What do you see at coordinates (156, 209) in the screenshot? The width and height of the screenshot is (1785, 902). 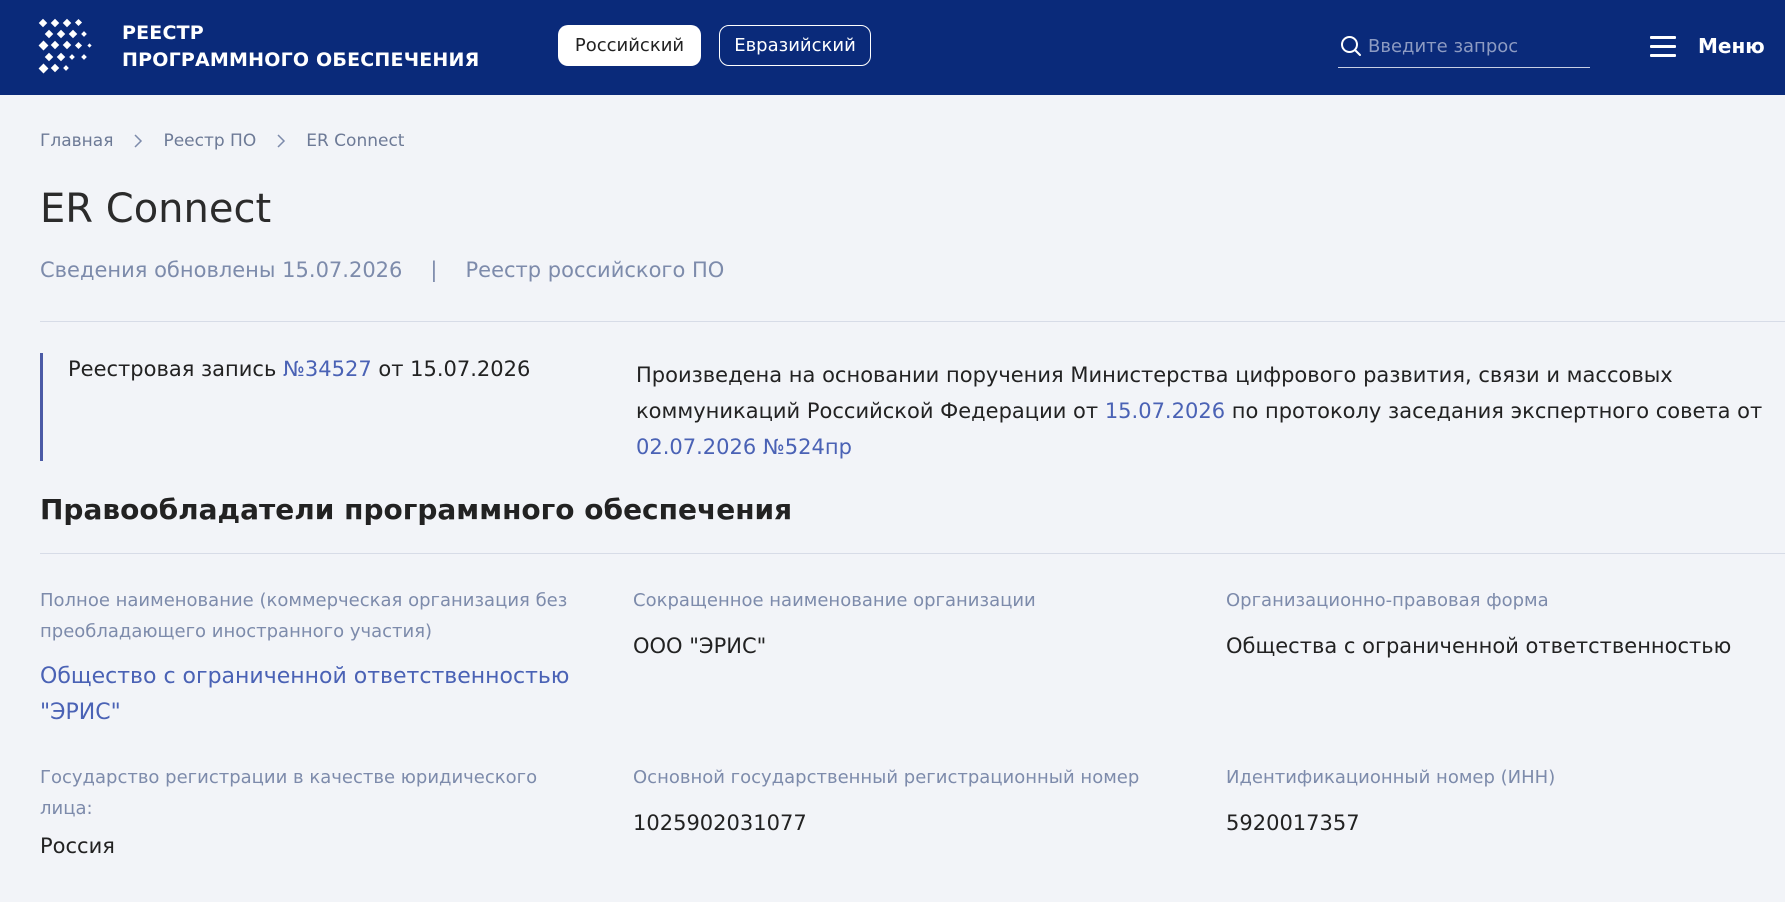 I see `page-title: ER Connect` at bounding box center [156, 209].